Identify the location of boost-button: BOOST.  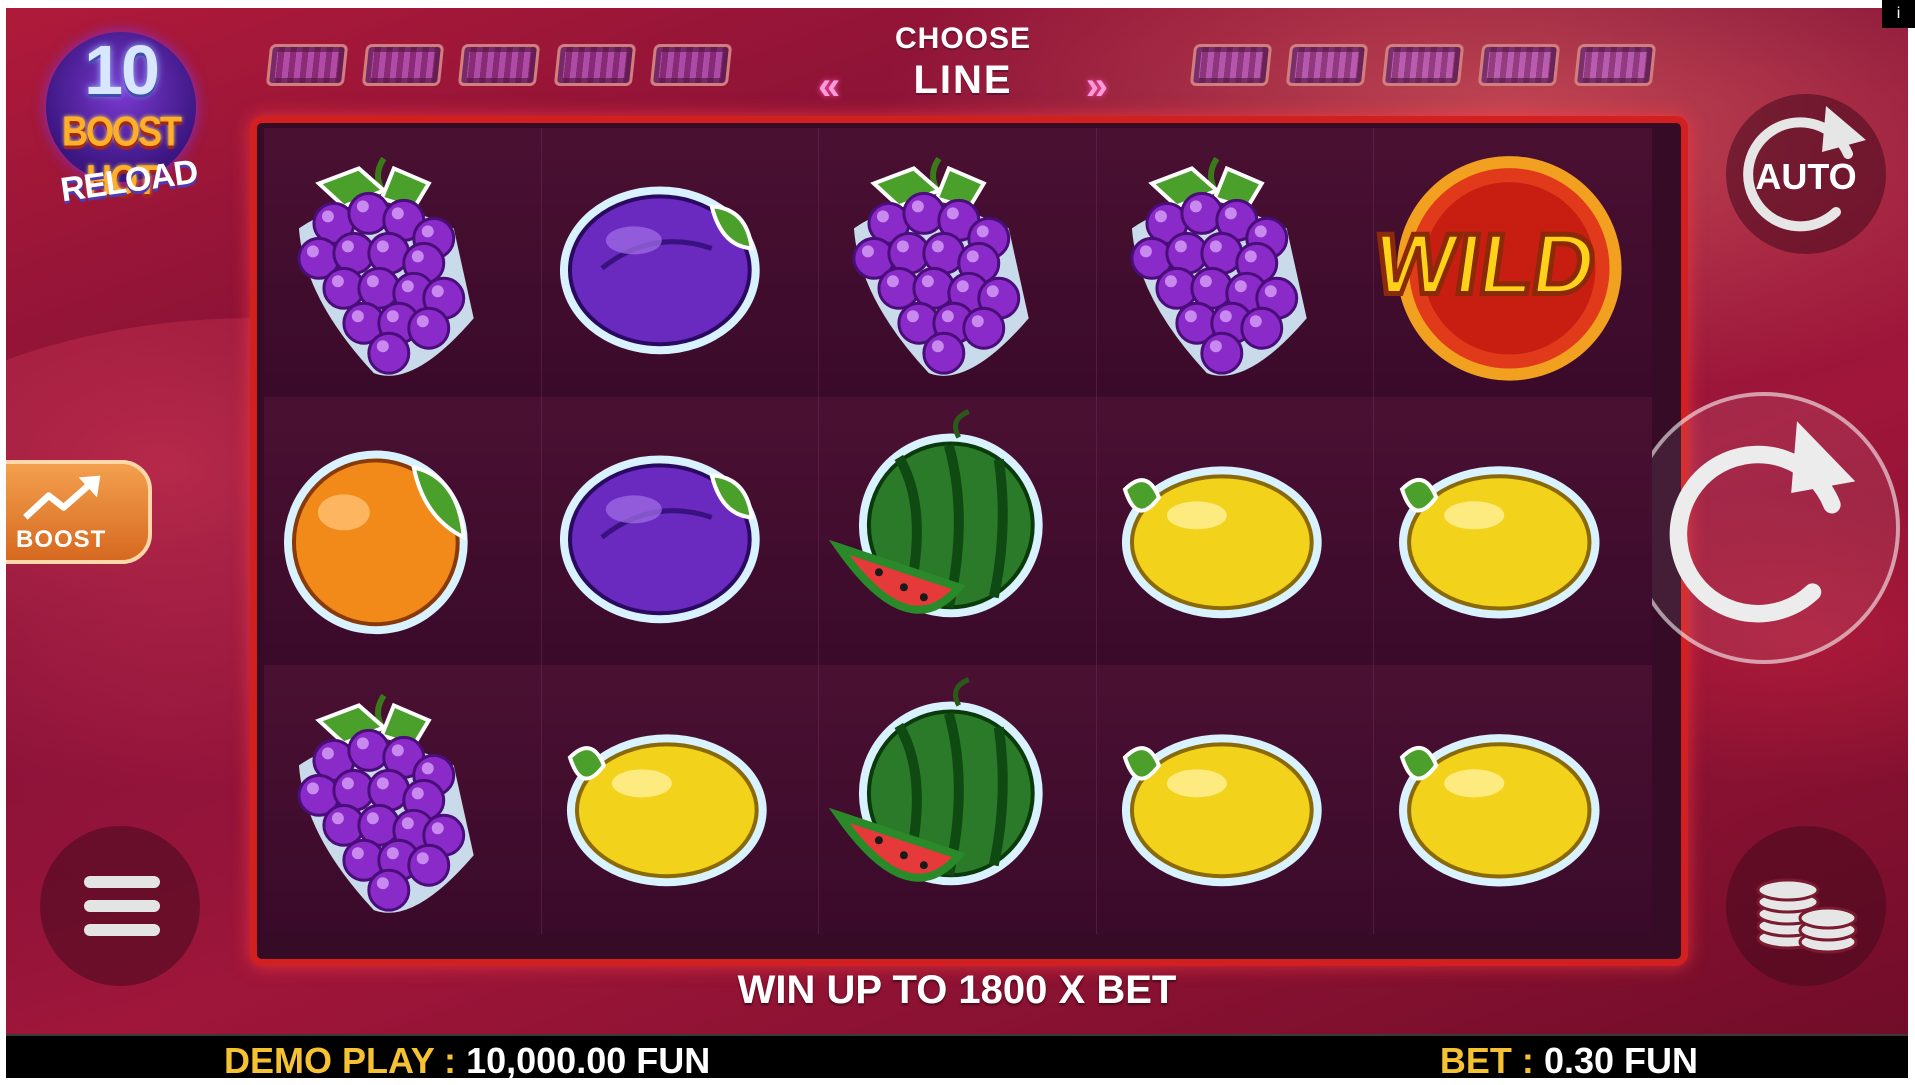
(79, 512).